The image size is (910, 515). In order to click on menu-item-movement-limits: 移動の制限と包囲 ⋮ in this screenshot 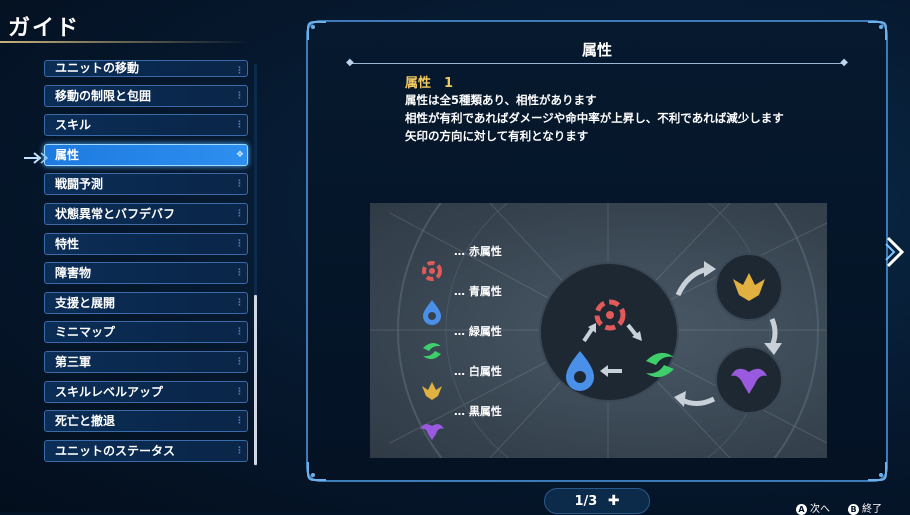, I will do `click(146, 95)`.